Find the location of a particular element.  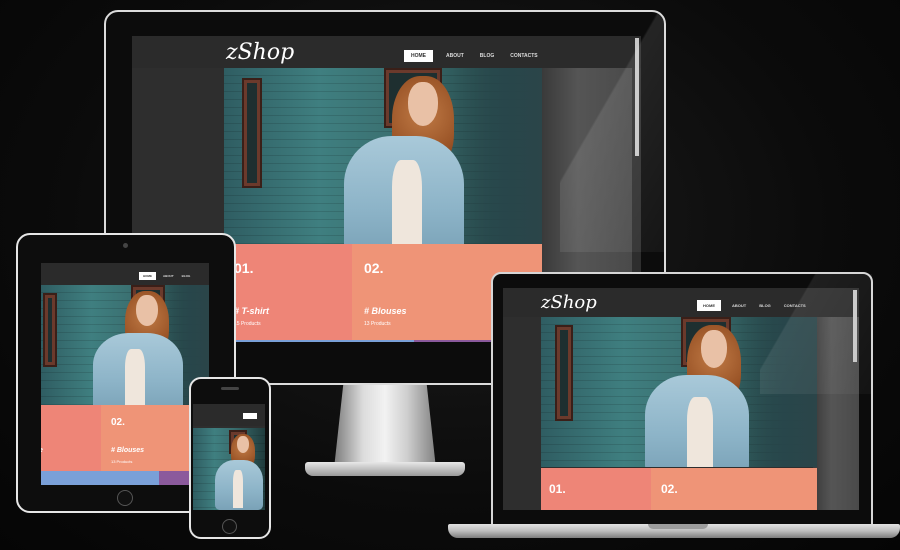

category-tile: e is located at coordinates (71, 438).